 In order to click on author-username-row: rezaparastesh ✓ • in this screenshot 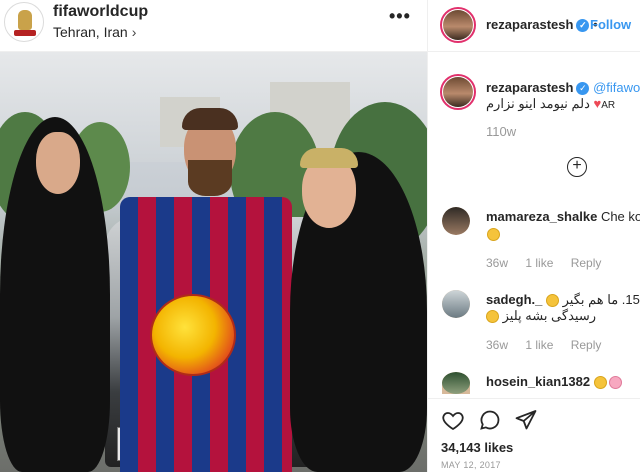, I will do `click(542, 25)`.